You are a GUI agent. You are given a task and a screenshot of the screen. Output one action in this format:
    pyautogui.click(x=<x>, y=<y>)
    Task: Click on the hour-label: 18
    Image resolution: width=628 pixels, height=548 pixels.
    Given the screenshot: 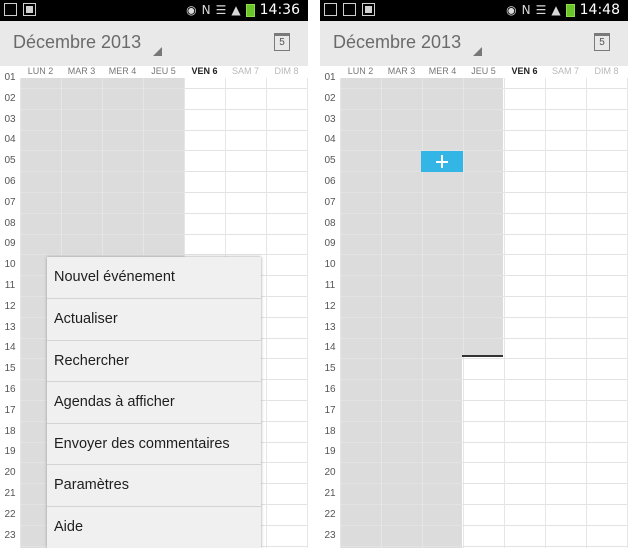 What is the action you would take?
    pyautogui.click(x=10, y=431)
    